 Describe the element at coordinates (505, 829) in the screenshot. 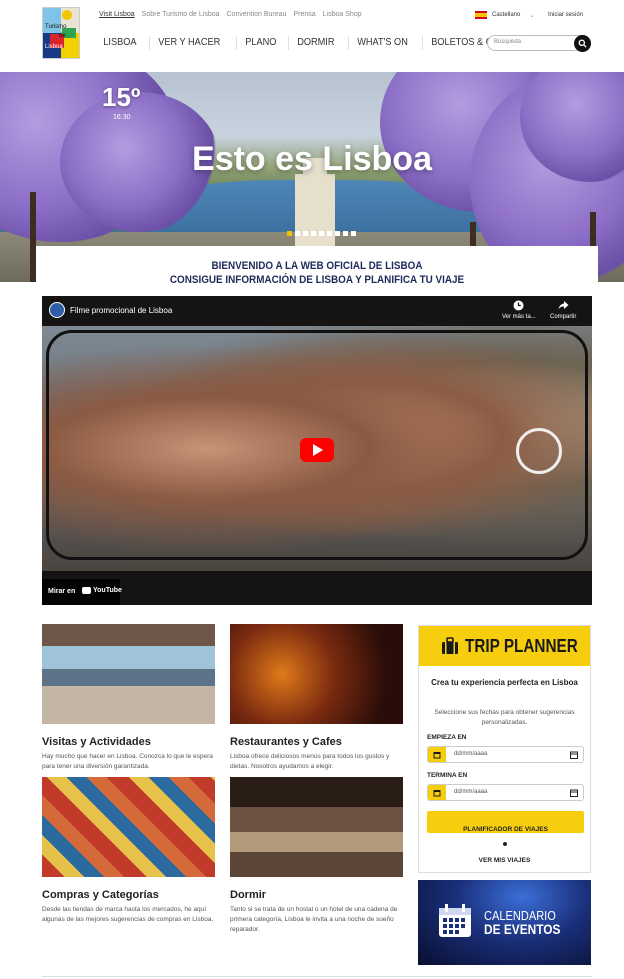

I see `trip-planner-button-label: PLANIFICADOR DE VIAJES` at that location.